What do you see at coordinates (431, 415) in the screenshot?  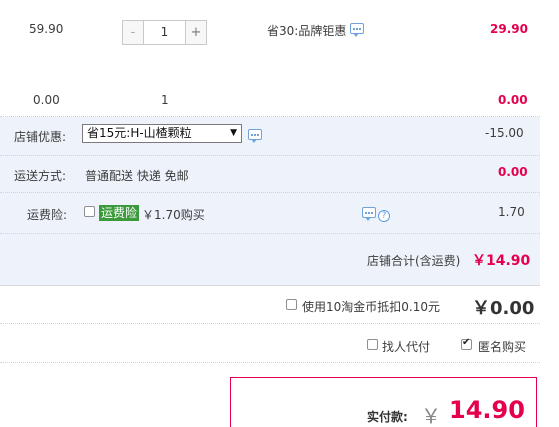 I see `payment-currency: ￥` at bounding box center [431, 415].